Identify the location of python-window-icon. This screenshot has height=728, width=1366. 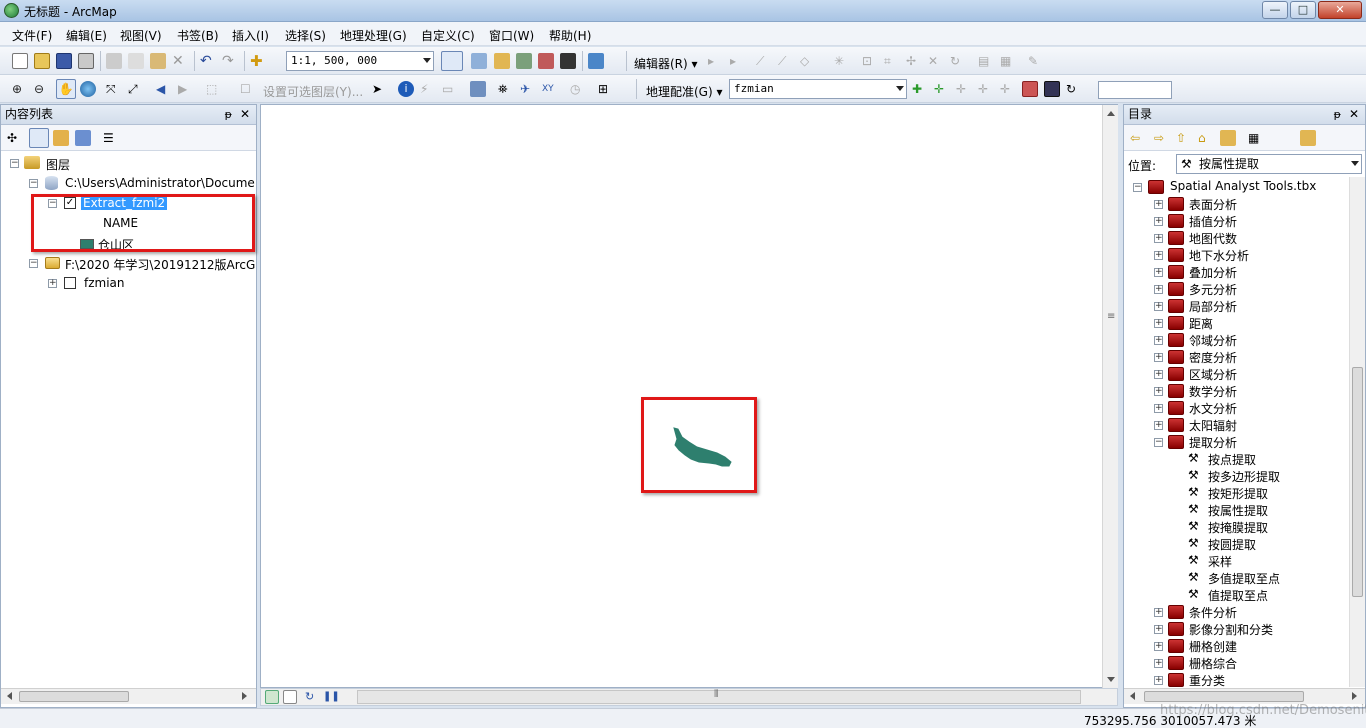
(568, 61).